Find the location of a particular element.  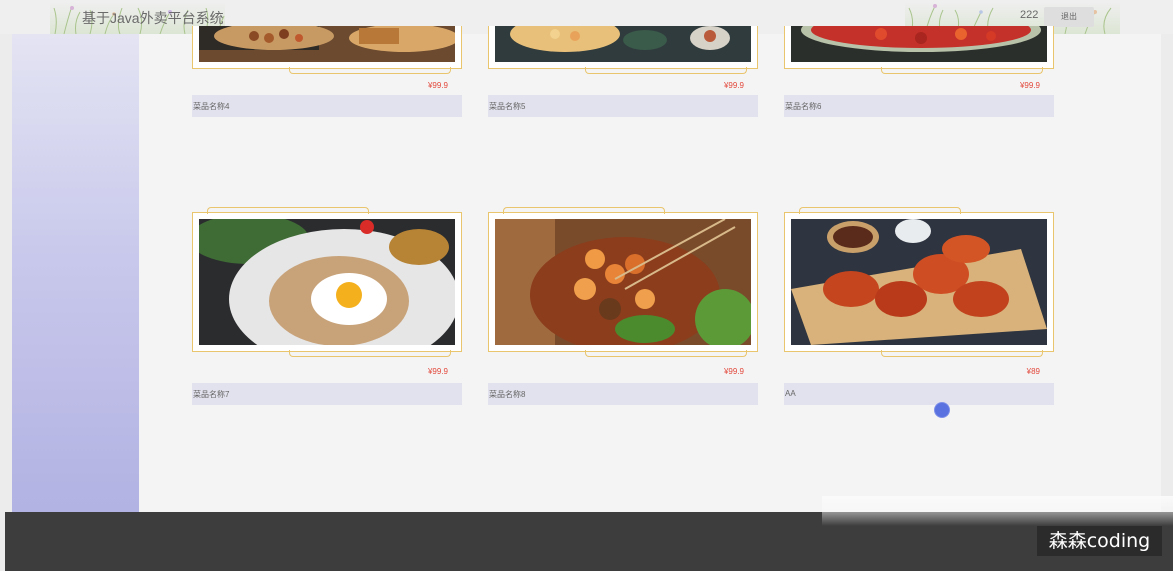

mouse-cursor-indicator is located at coordinates (942, 410).